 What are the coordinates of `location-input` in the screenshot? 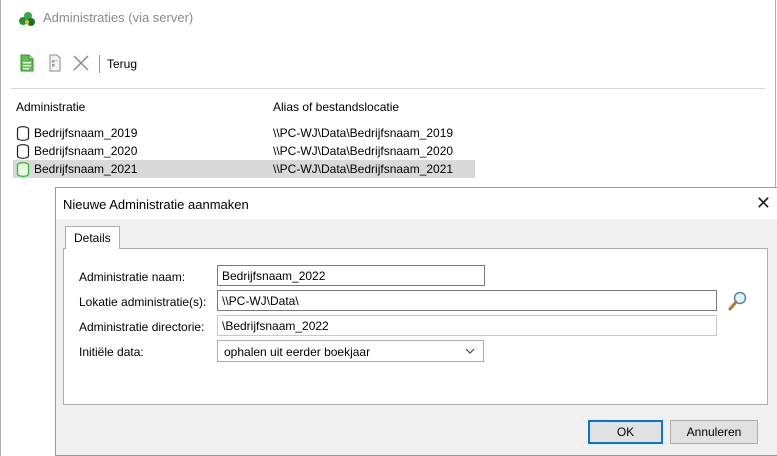 It's located at (467, 300).